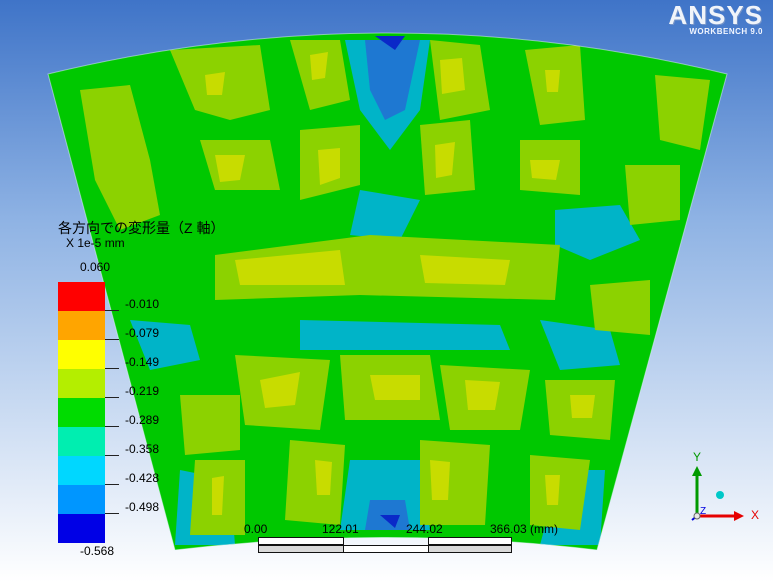 The image size is (773, 582). What do you see at coordinates (755, 515) in the screenshot?
I see `x-axis-label: X` at bounding box center [755, 515].